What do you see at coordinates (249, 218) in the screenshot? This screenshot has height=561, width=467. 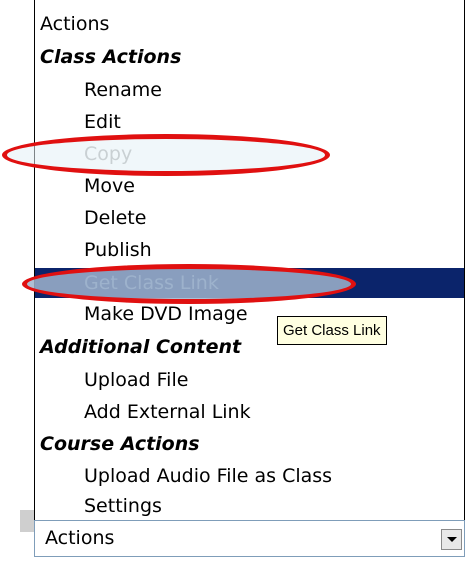 I see `menu-item-delete: Delete` at bounding box center [249, 218].